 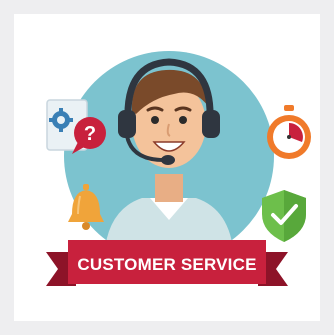 I want to click on shield-check-icon, so click(x=284, y=216).